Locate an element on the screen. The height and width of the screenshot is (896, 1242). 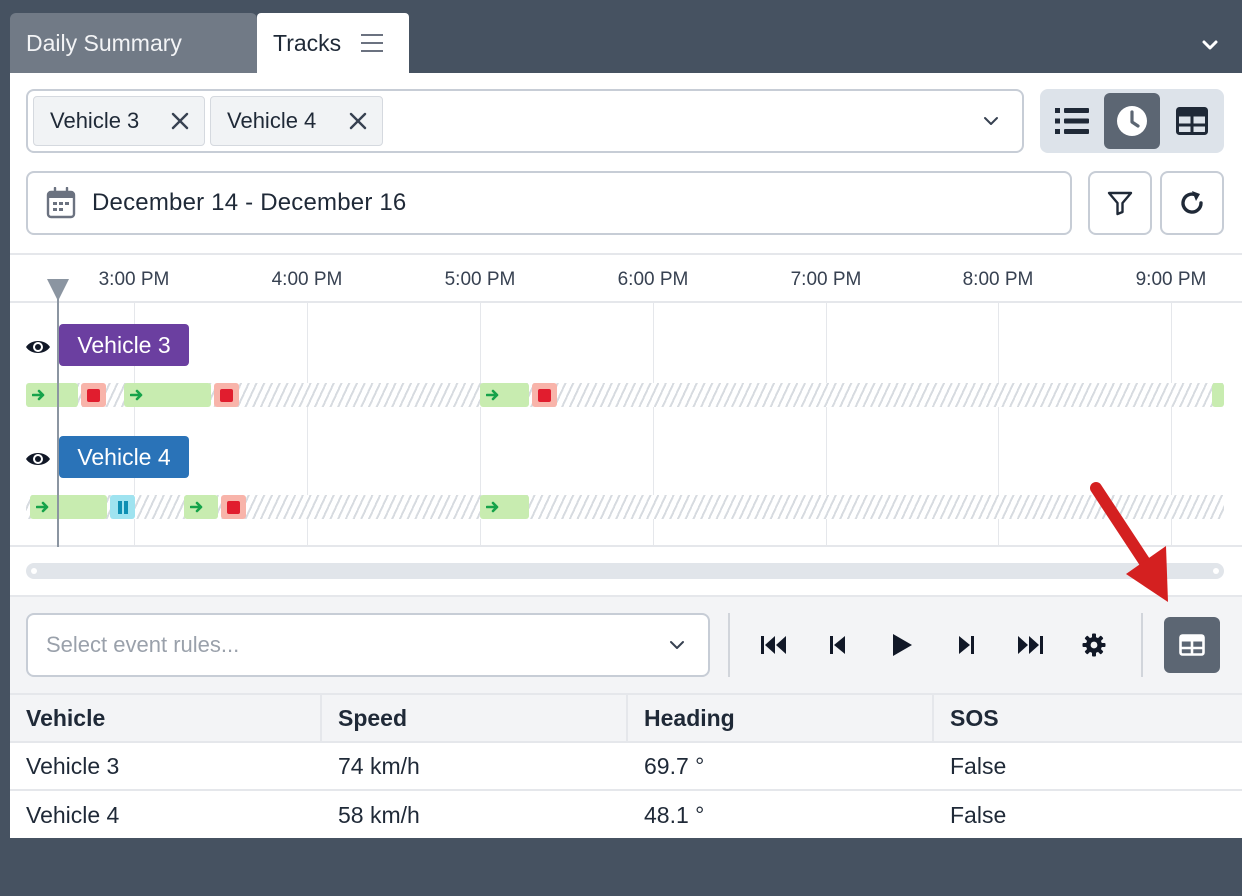
column-header-sos: SOS is located at coordinates (1088, 718).